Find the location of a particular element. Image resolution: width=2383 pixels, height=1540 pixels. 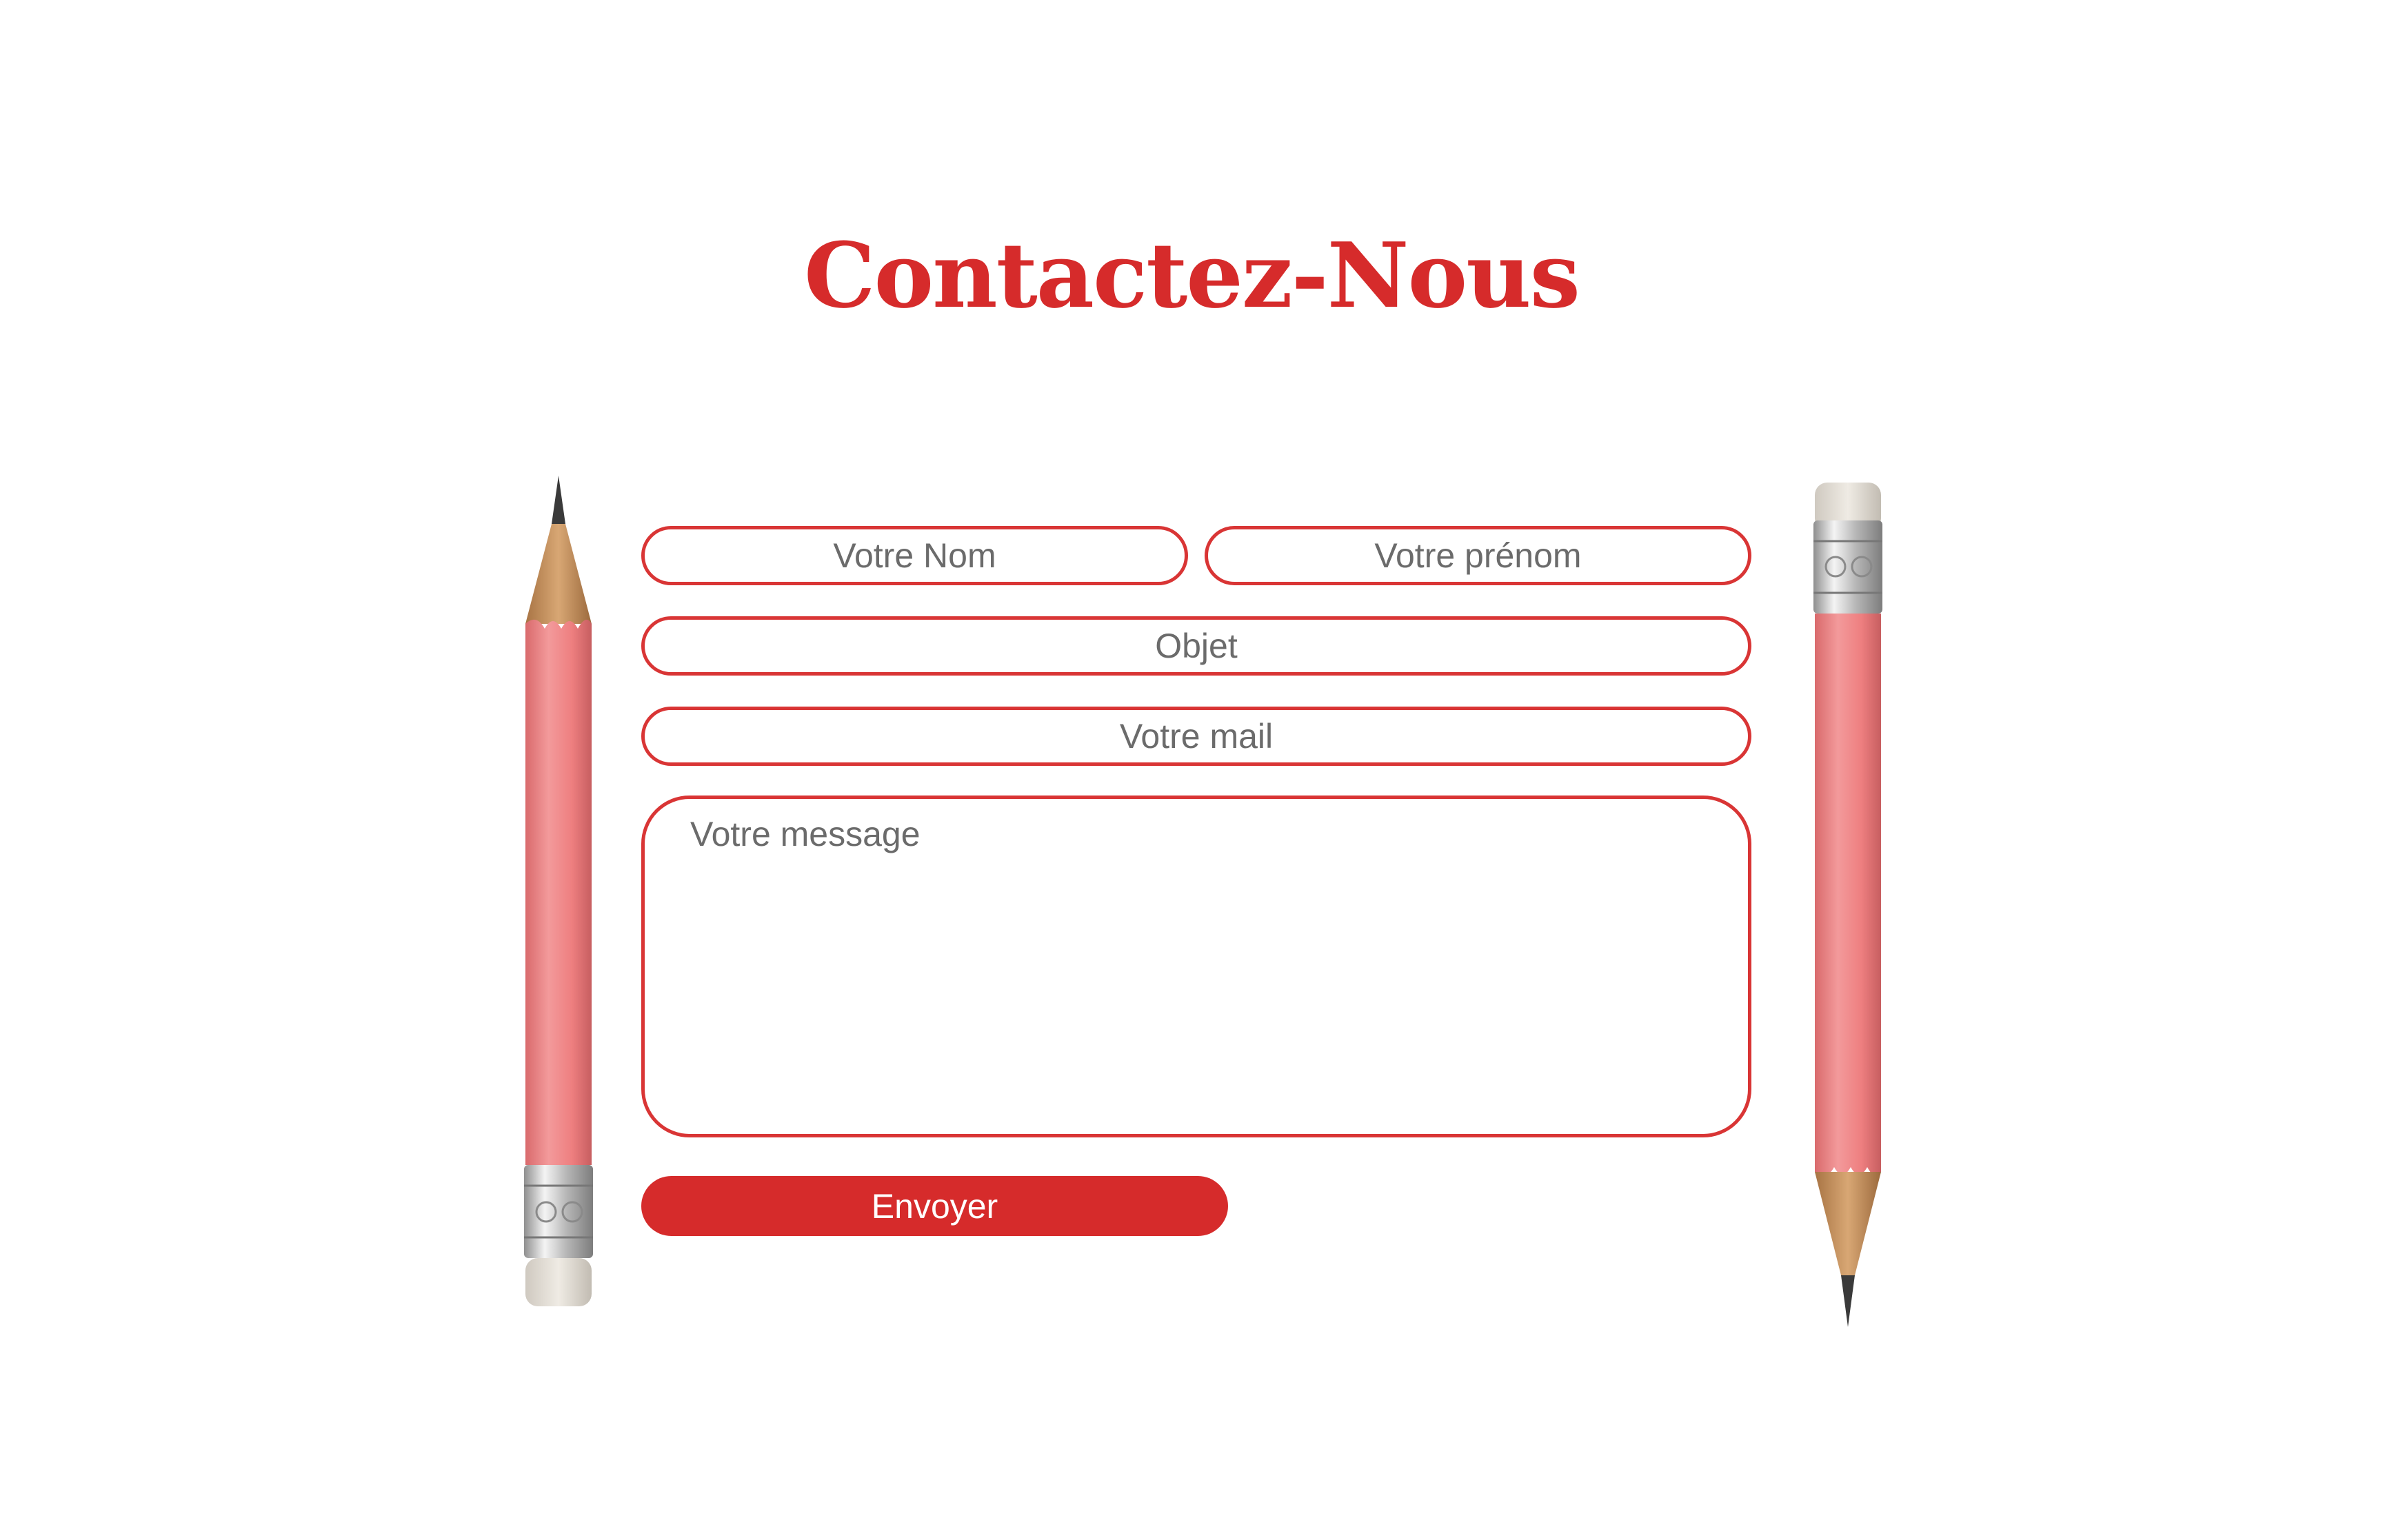

page-title: Contactez-Nous is located at coordinates (1192, 275).